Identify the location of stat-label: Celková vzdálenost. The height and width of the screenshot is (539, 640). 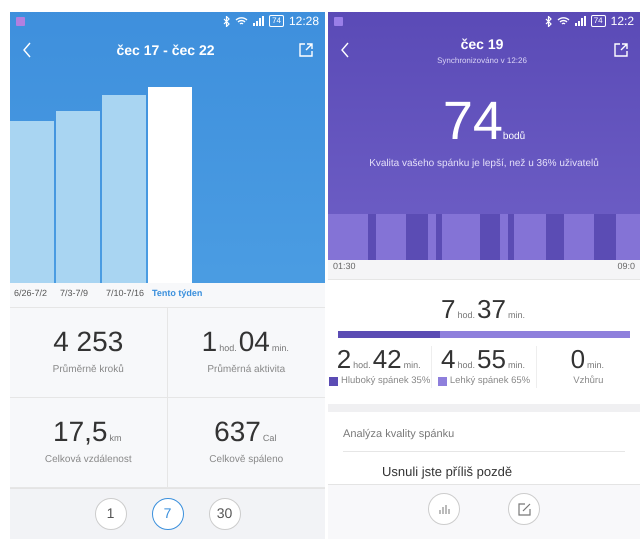
(88, 459).